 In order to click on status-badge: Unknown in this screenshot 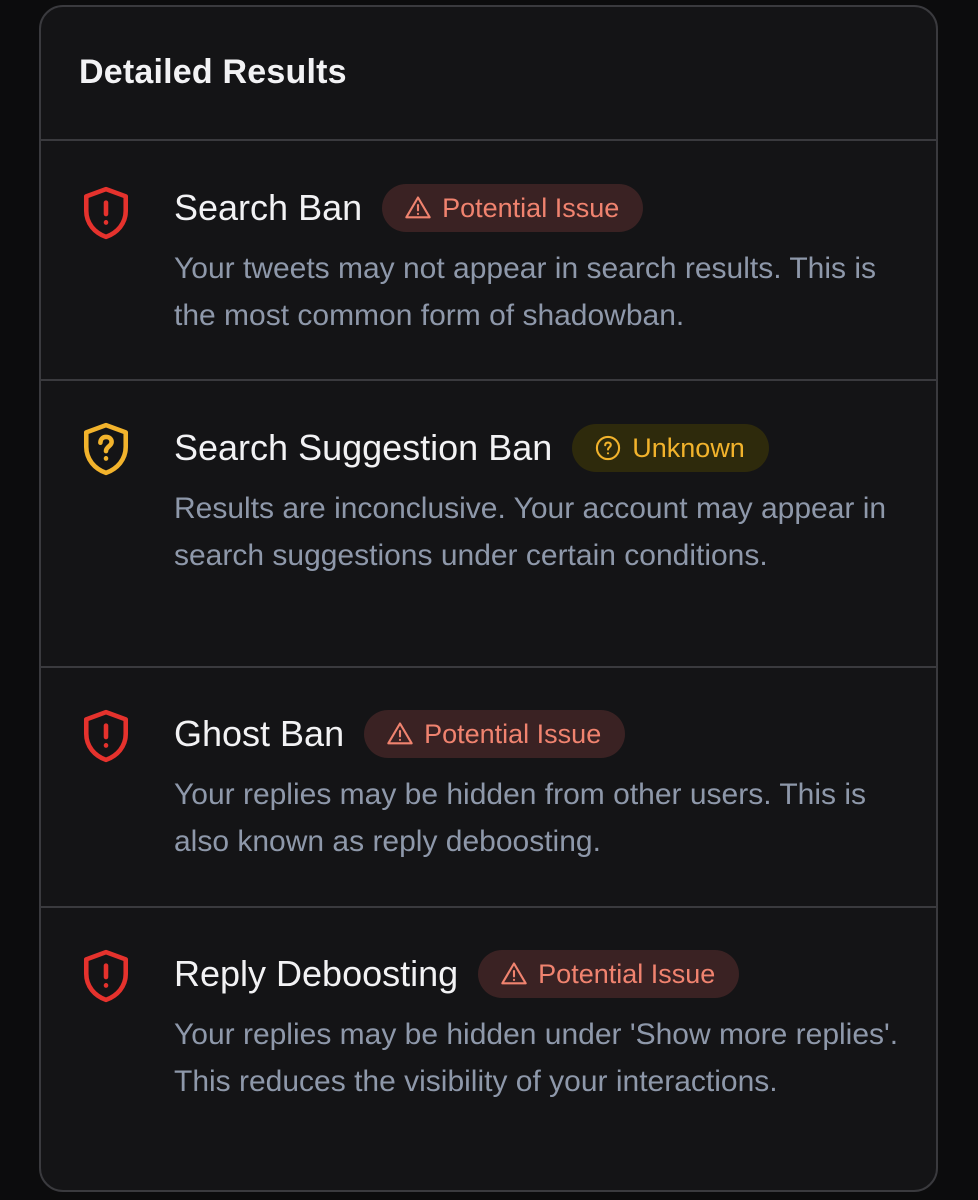, I will do `click(670, 448)`.